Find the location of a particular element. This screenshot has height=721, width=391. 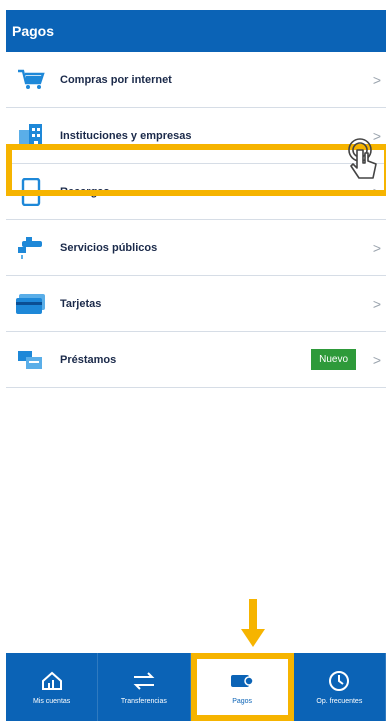

shopping-cart-icon is located at coordinates (31, 80).